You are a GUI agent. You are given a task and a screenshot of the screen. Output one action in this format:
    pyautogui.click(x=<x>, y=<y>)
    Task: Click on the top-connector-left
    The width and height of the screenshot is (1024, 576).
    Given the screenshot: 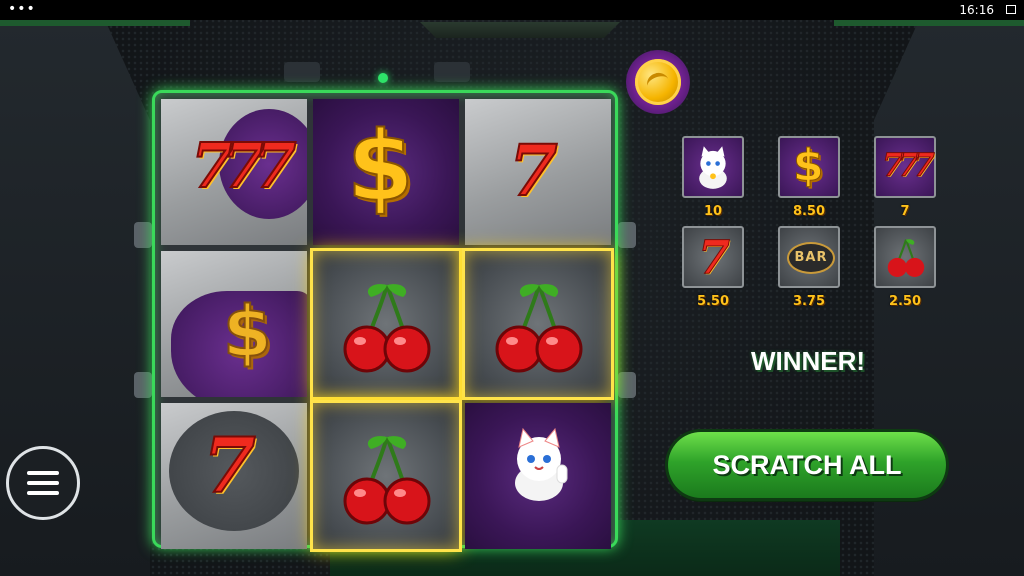 What is the action you would take?
    pyautogui.click(x=302, y=72)
    